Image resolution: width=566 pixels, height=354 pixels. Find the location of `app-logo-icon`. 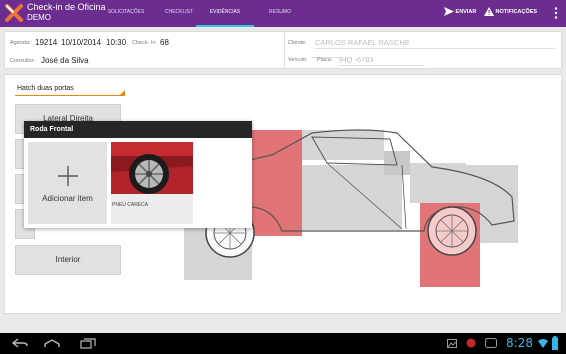

app-logo-icon is located at coordinates (14, 13).